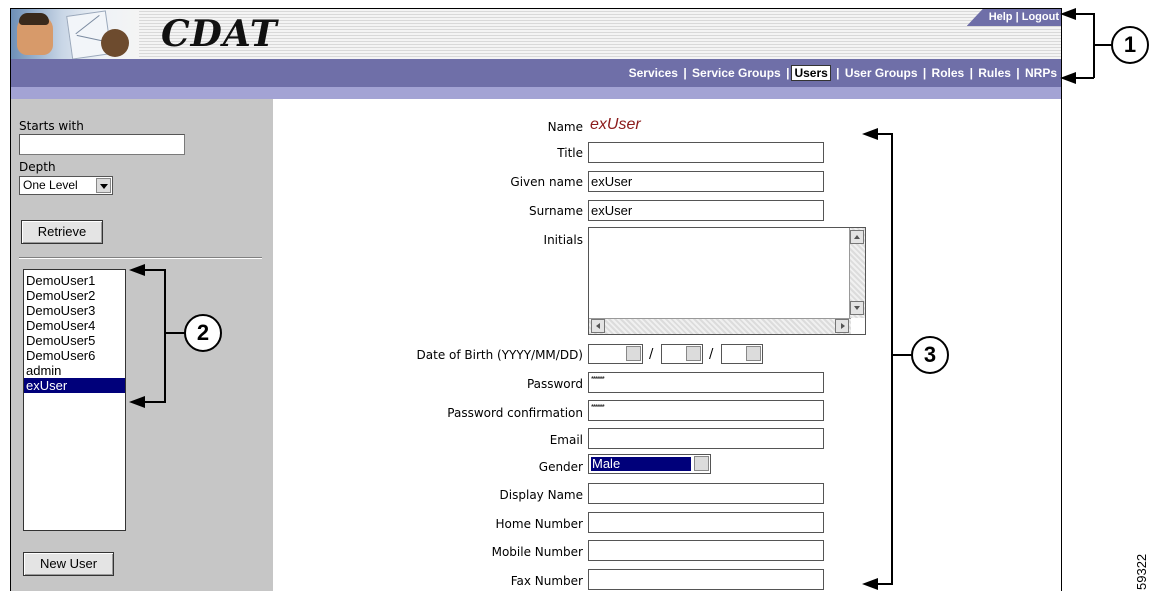 Image resolution: width=1154 pixels, height=591 pixels. What do you see at coordinates (1013, 17) in the screenshot?
I see `utility-links: Help | Logout` at bounding box center [1013, 17].